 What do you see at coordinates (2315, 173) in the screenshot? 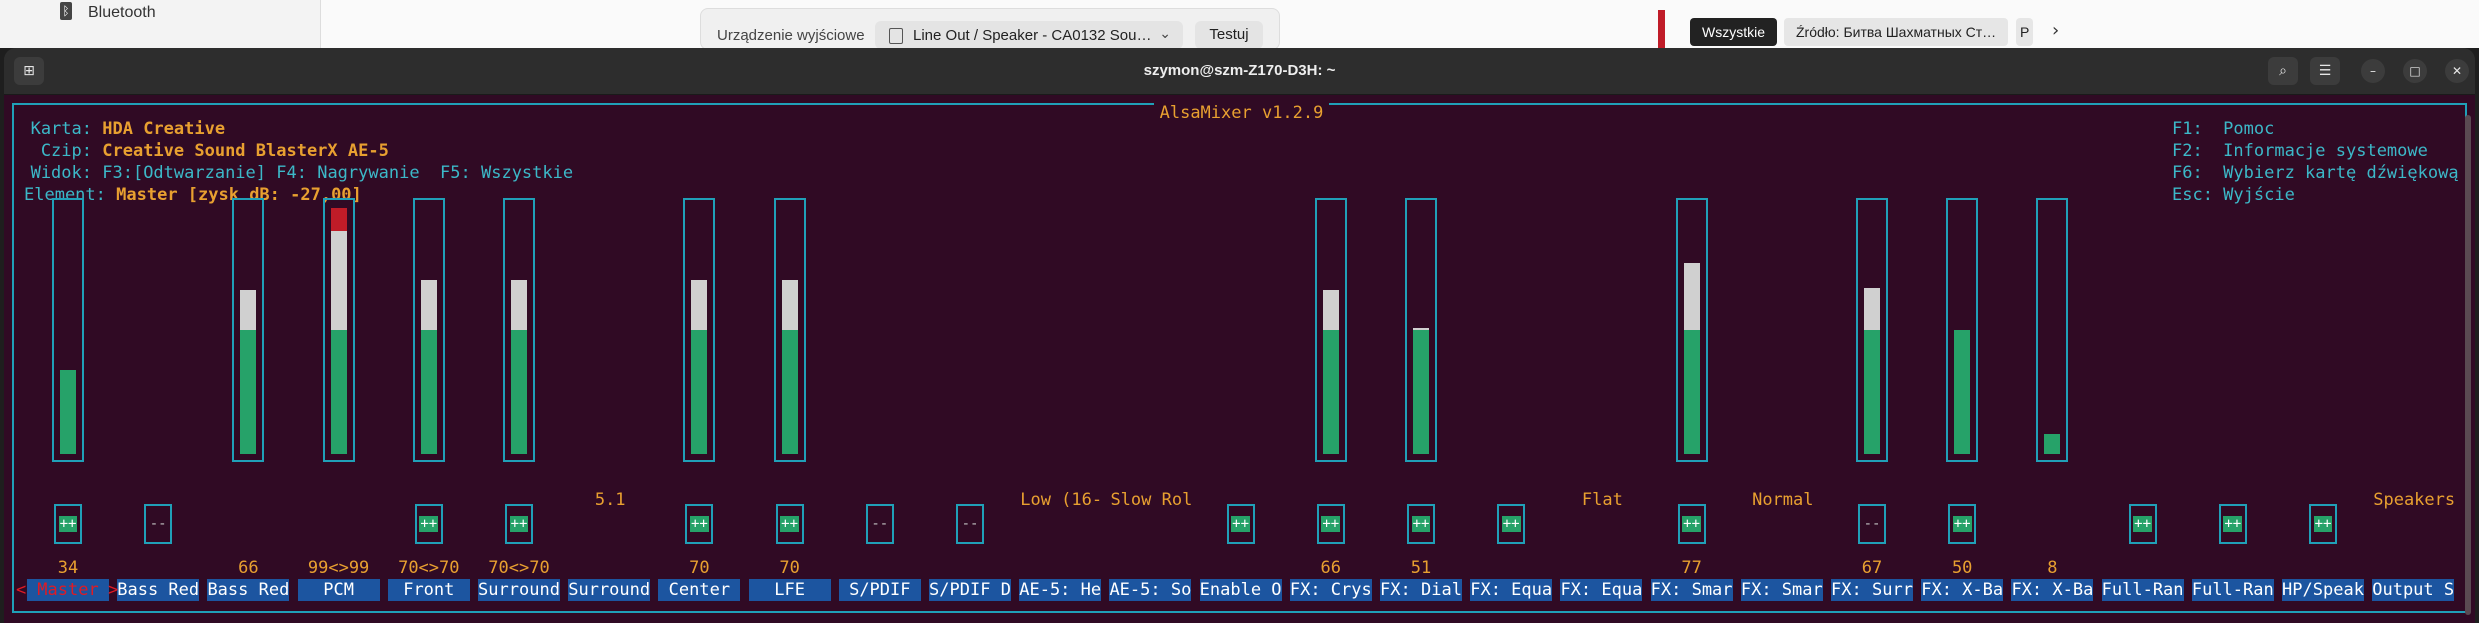
I see `help-f6: F6: Wybierz kartę dźwiękową` at bounding box center [2315, 173].